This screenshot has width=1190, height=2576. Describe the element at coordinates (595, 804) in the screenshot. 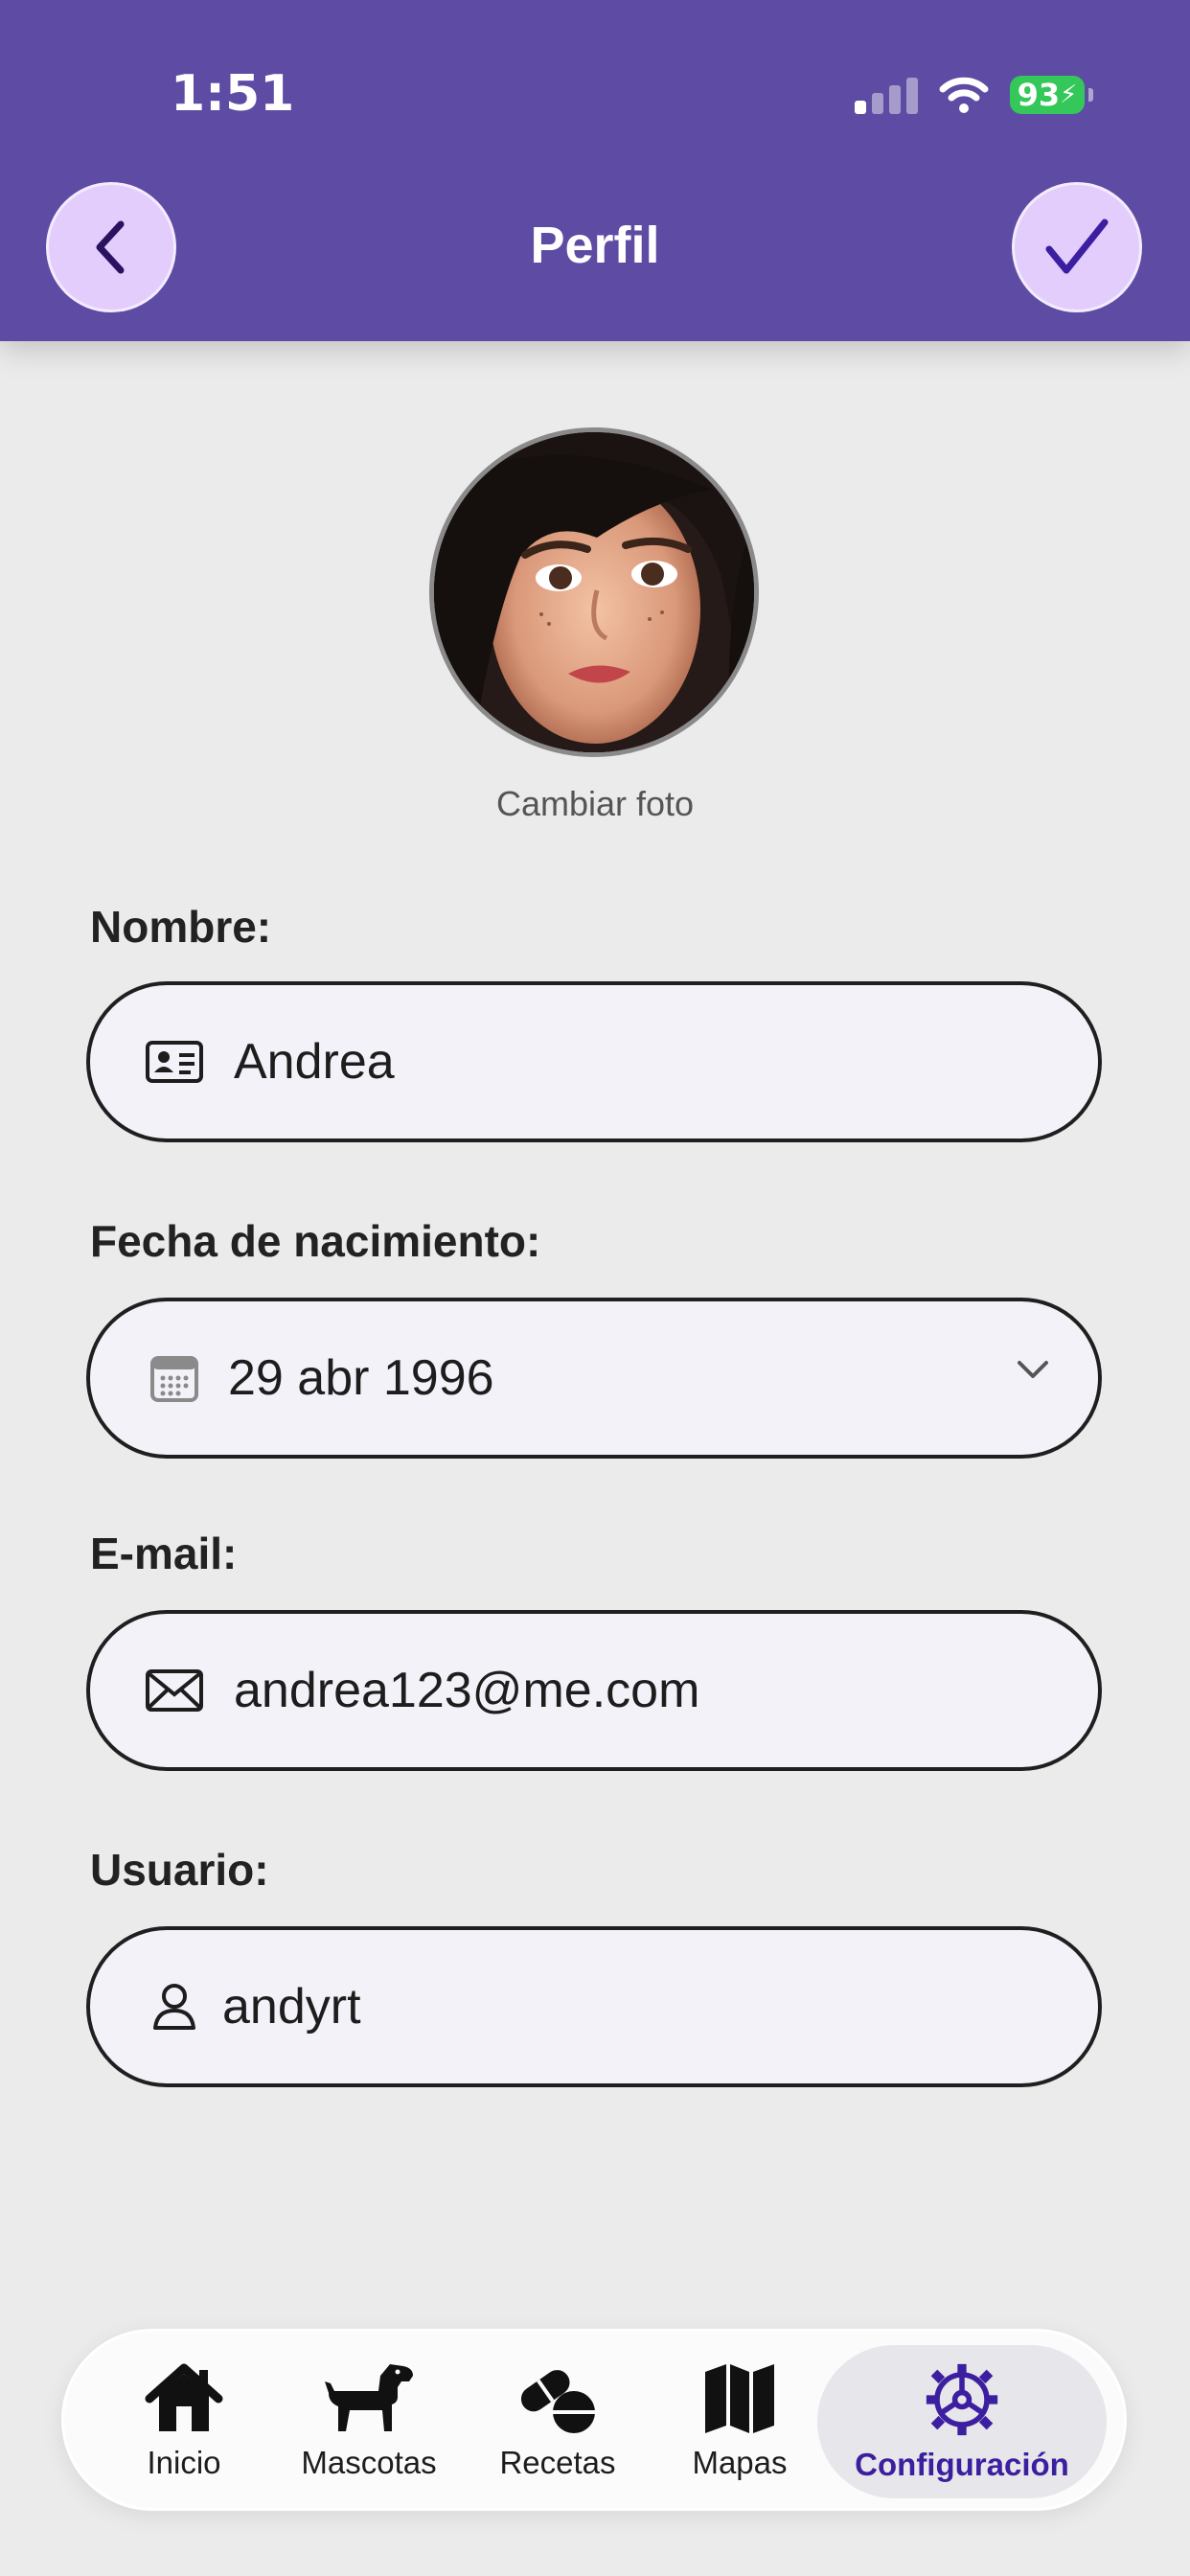

I see `change-photo-link: Cambiar foto` at that location.